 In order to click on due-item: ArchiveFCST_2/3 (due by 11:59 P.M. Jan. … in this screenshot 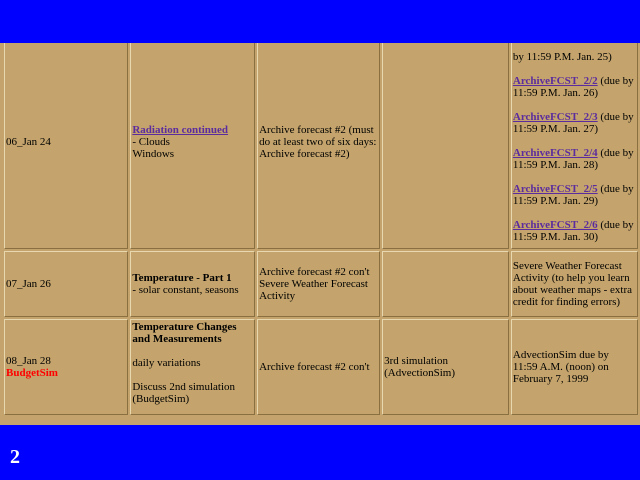, I will do `click(574, 123)`.